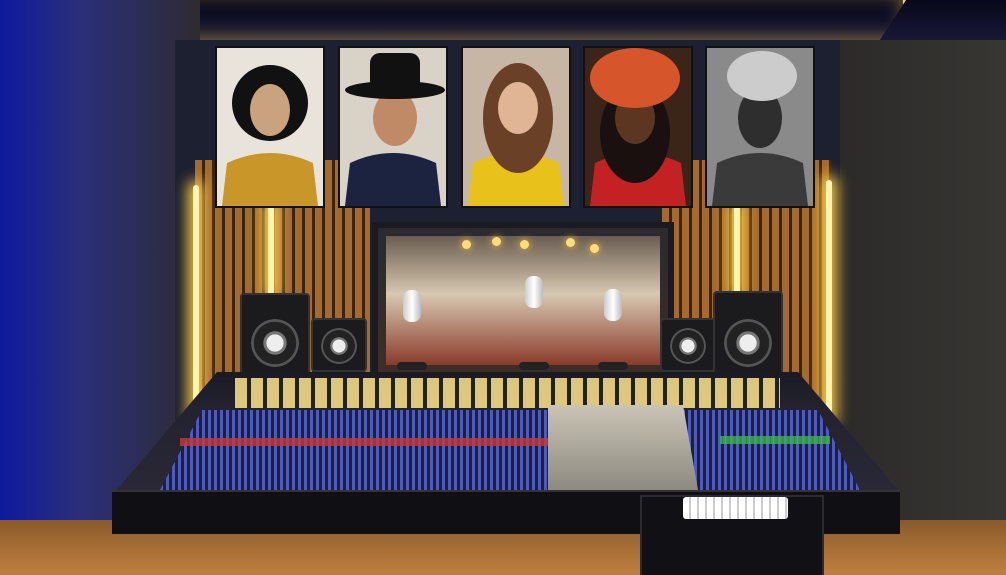 The width and height of the screenshot is (1006, 575). What do you see at coordinates (510, 450) in the screenshot?
I see `console-channel-strips` at bounding box center [510, 450].